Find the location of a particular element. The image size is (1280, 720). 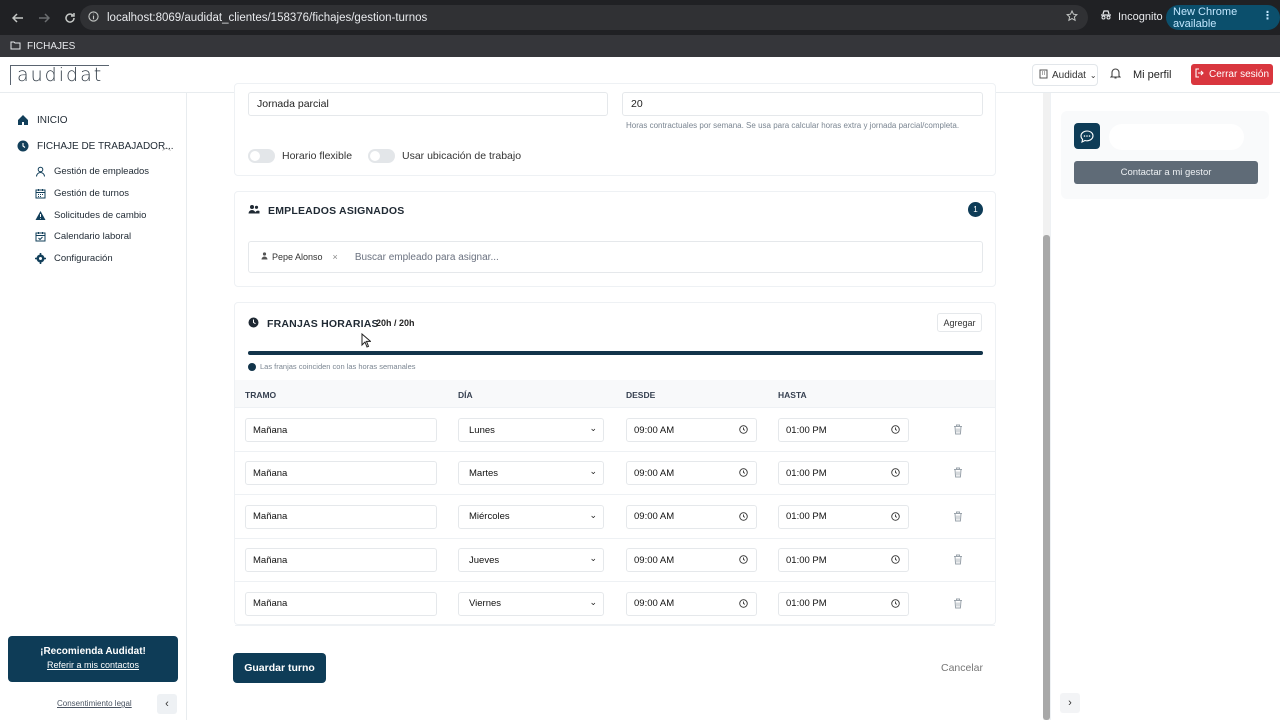

weekly-hours-field: 20 is located at coordinates (802, 104).